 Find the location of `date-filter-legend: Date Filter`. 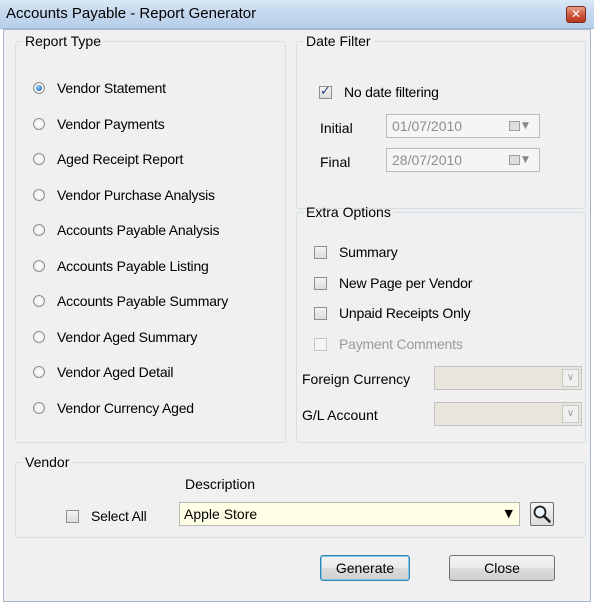

date-filter-legend: Date Filter is located at coordinates (338, 41).